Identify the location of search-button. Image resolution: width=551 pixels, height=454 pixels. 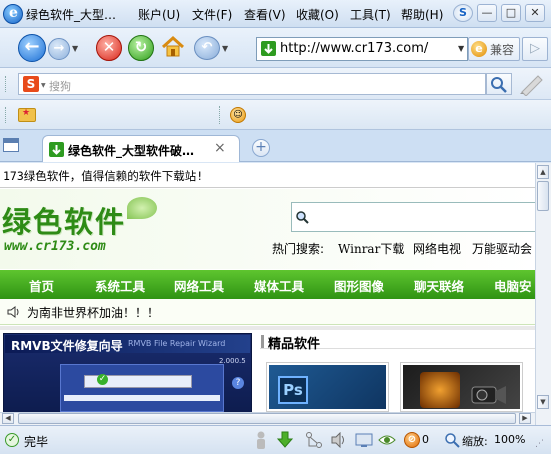
(499, 84).